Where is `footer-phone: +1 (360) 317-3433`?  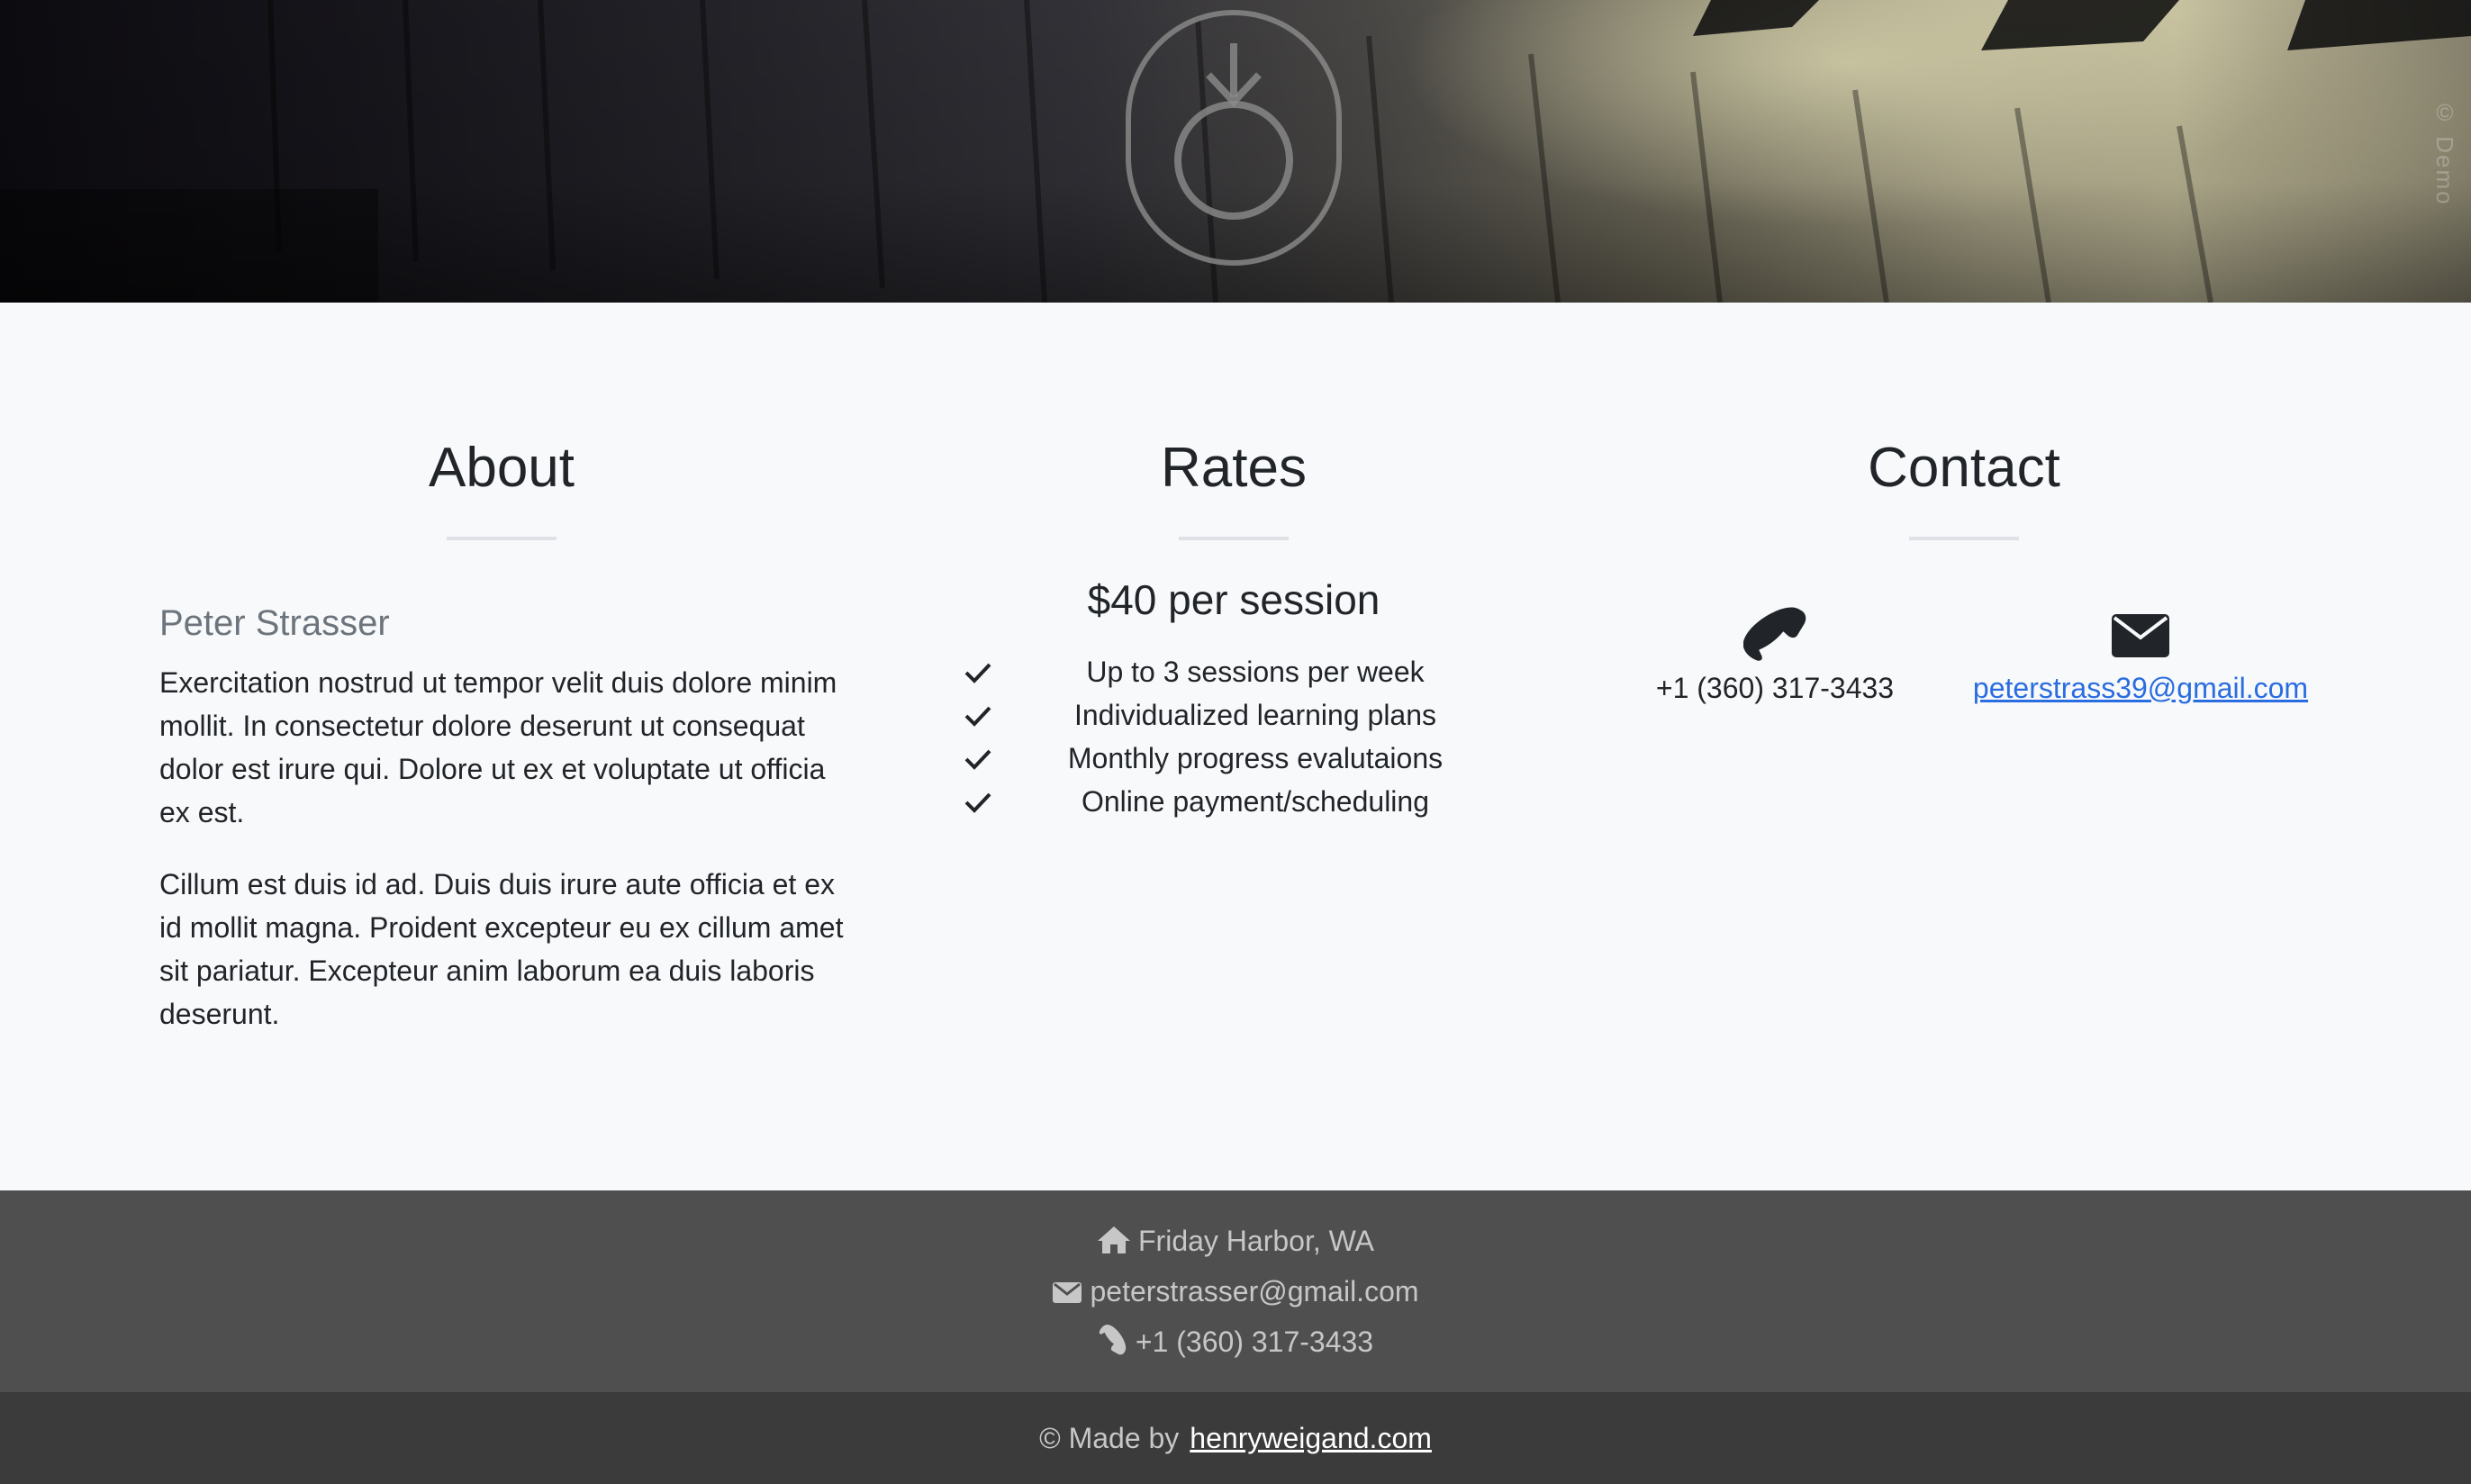
footer-phone: +1 (360) 317-3433 is located at coordinates (1235, 1342).